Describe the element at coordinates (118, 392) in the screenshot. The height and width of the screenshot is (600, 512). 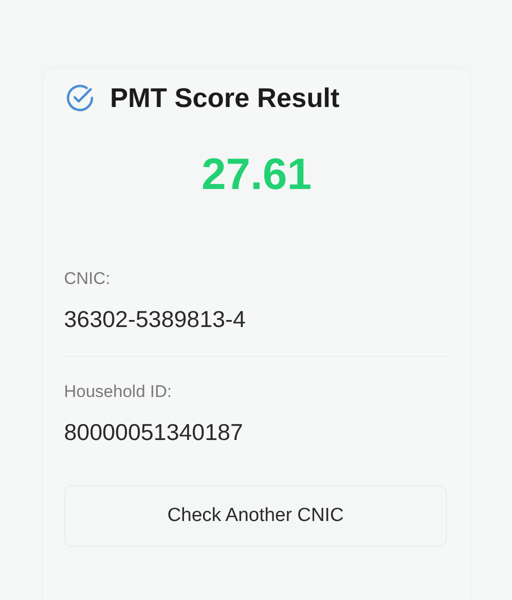
I see `field-label: Household ID:` at that location.